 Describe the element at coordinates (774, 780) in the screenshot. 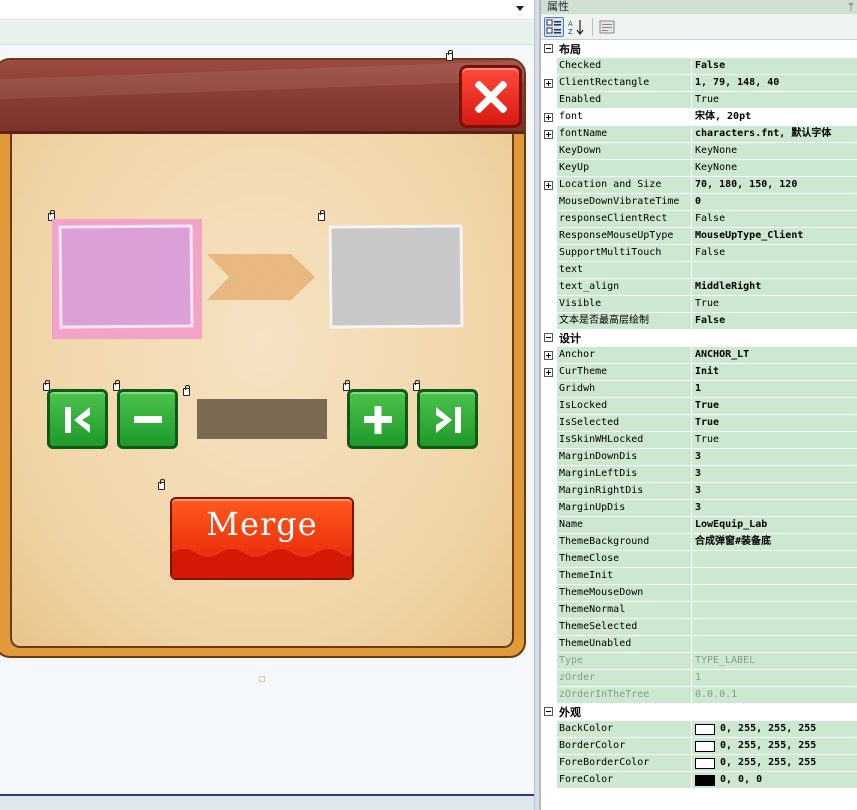

I see `property-value: 0, 0, 0` at that location.